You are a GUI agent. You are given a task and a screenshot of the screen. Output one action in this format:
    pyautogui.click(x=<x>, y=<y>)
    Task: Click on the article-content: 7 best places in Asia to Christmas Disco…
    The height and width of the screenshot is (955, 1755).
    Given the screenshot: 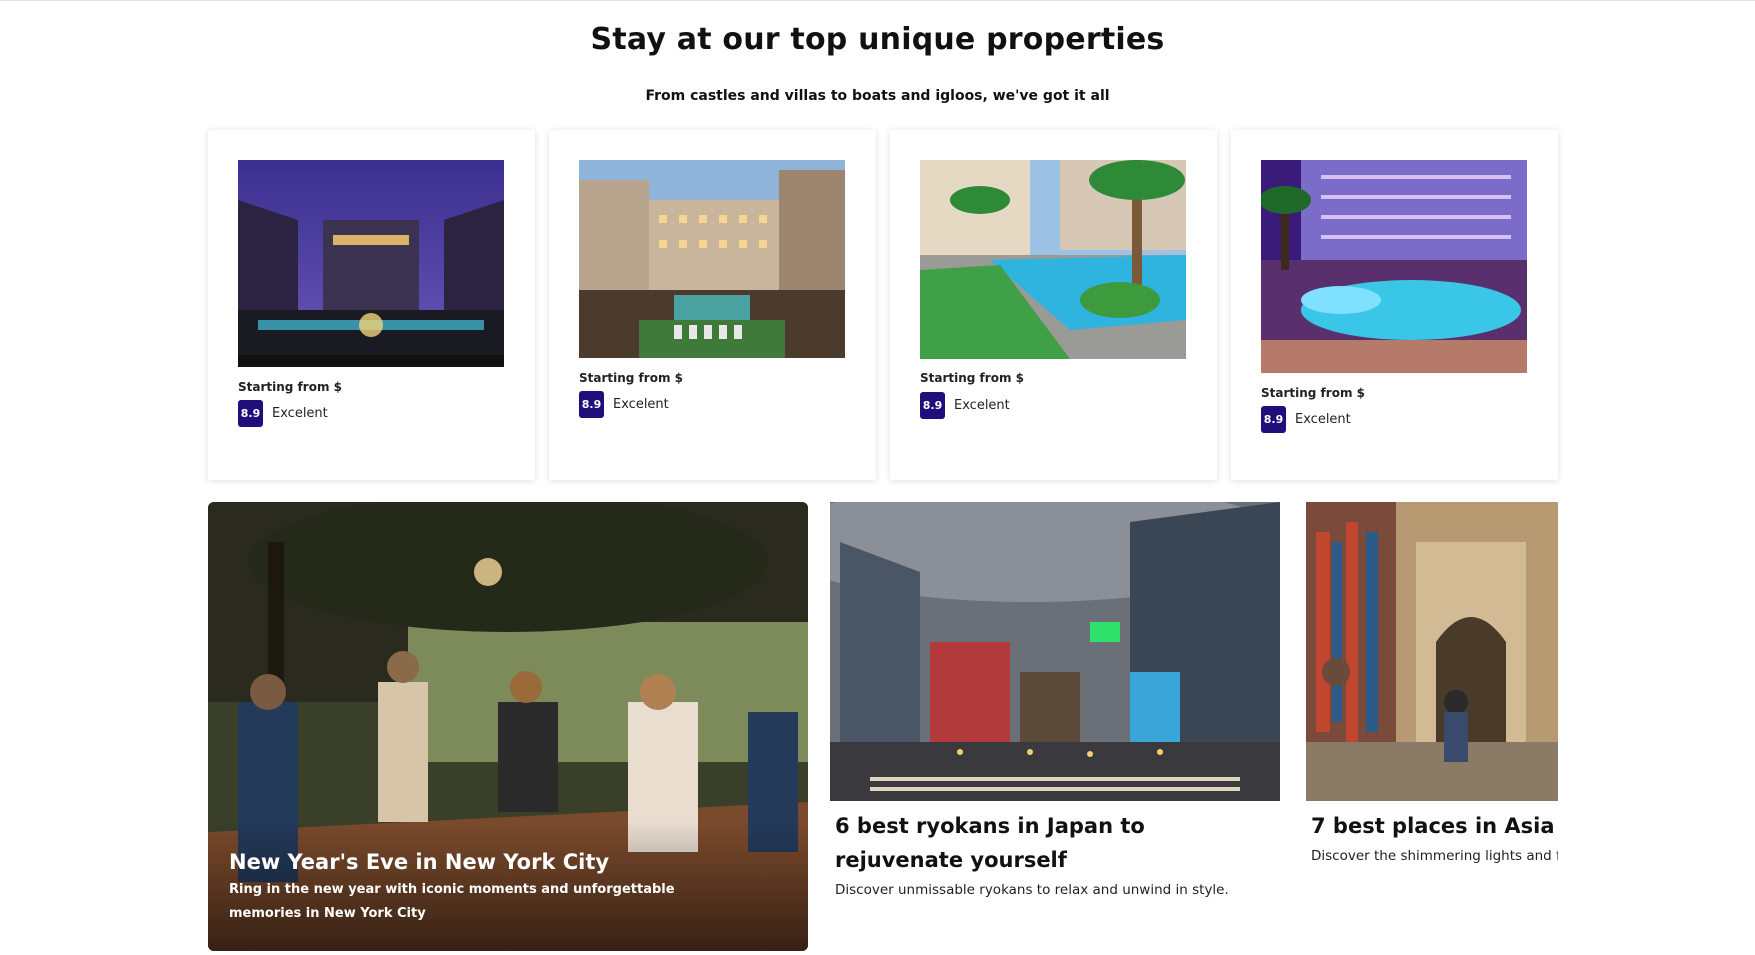 What is the action you would take?
    pyautogui.click(x=1432, y=684)
    